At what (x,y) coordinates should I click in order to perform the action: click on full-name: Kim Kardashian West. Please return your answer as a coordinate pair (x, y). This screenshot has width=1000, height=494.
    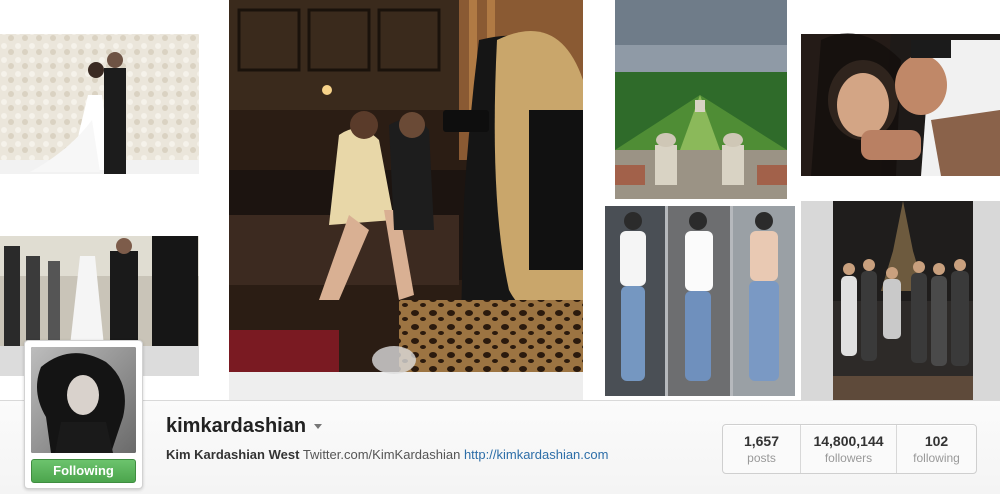
    Looking at the image, I should click on (233, 454).